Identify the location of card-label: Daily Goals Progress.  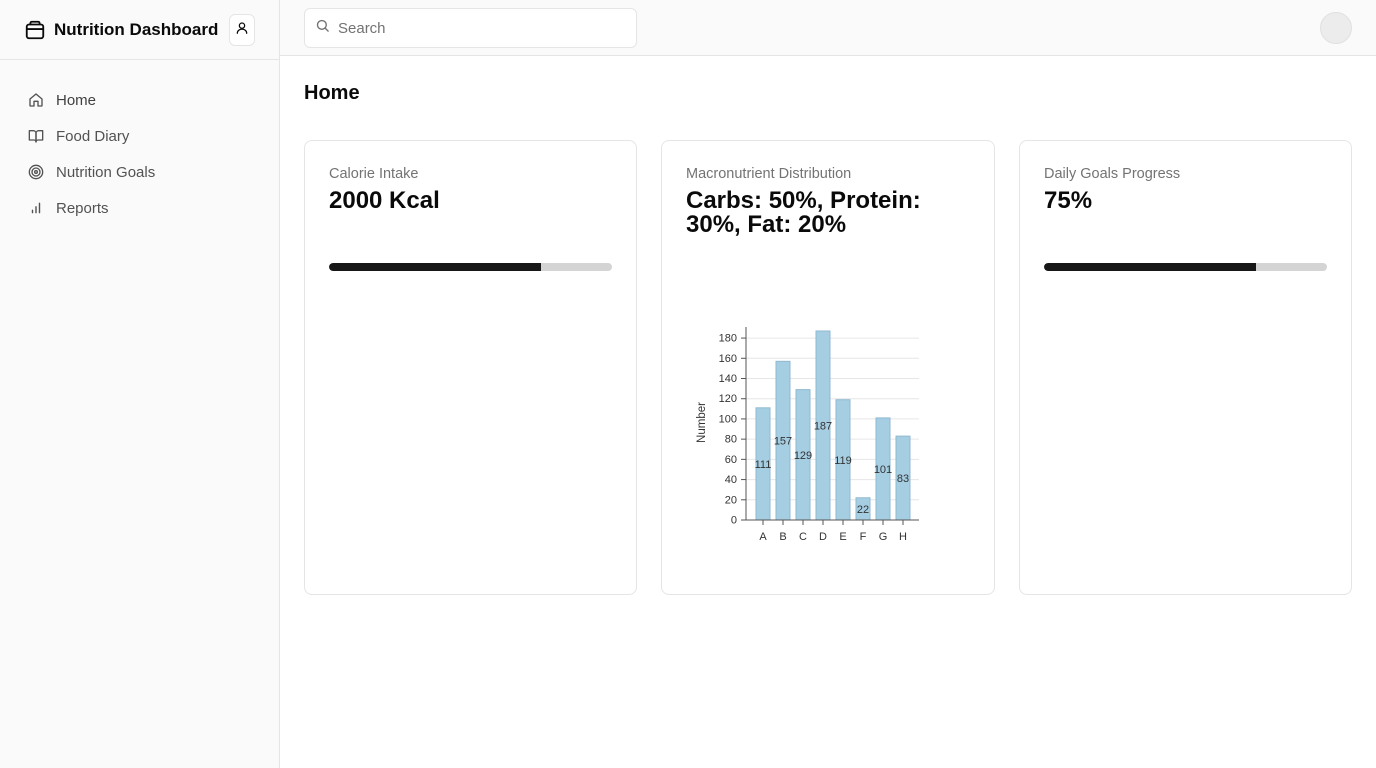
(1112, 174).